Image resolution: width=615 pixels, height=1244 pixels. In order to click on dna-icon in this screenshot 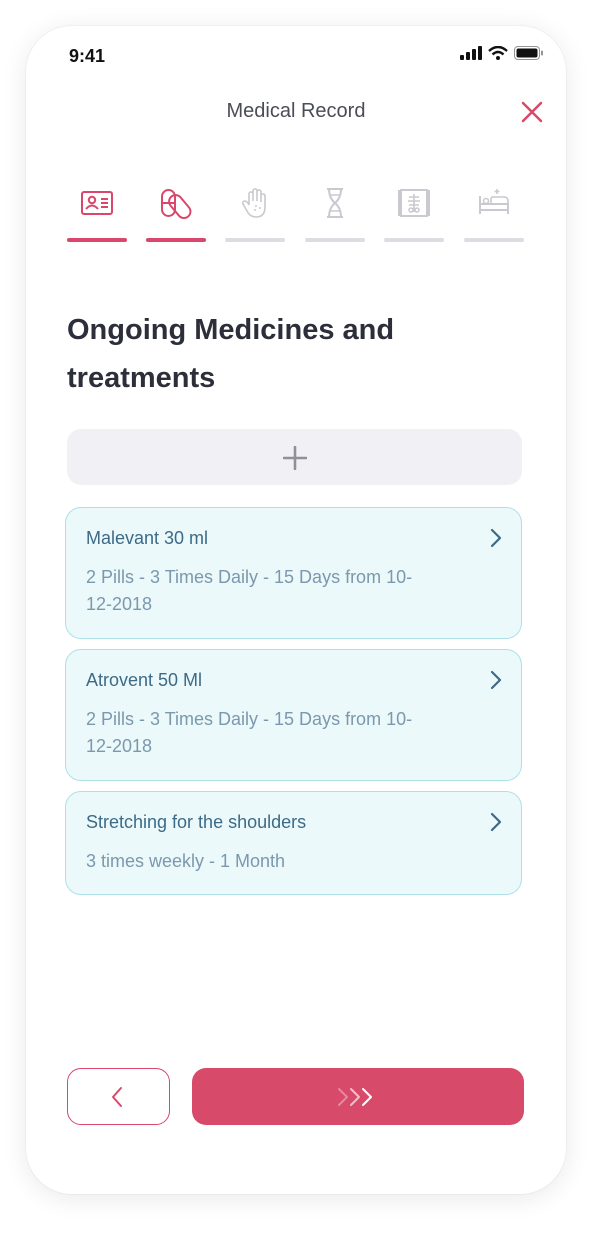, I will do `click(335, 203)`.